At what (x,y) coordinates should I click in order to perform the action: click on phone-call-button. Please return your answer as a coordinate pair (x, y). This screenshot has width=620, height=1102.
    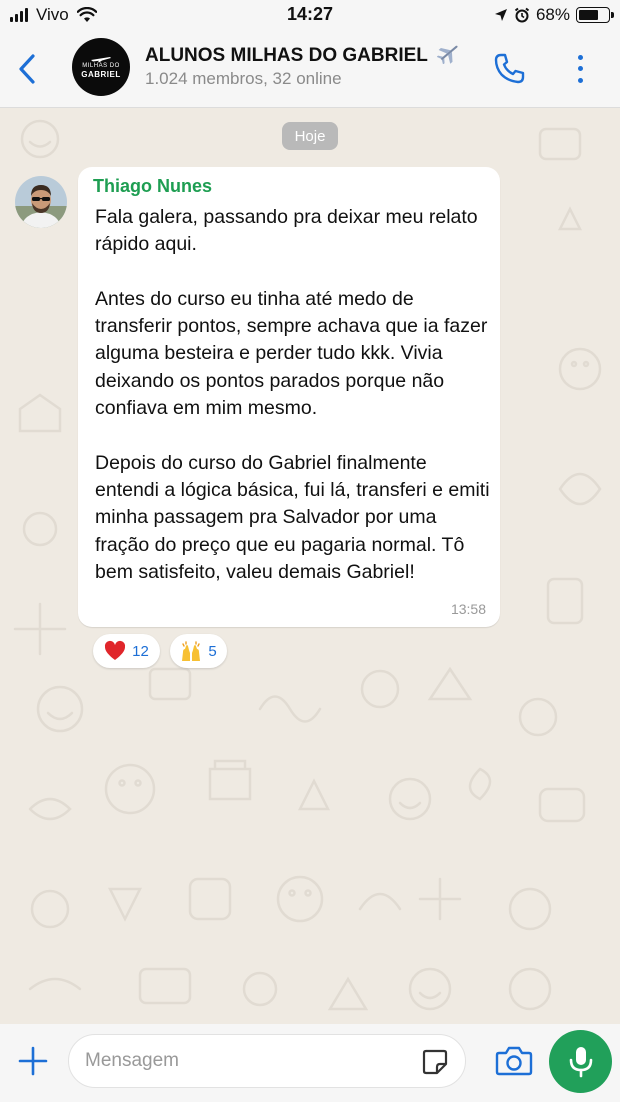
    Looking at the image, I should click on (509, 69).